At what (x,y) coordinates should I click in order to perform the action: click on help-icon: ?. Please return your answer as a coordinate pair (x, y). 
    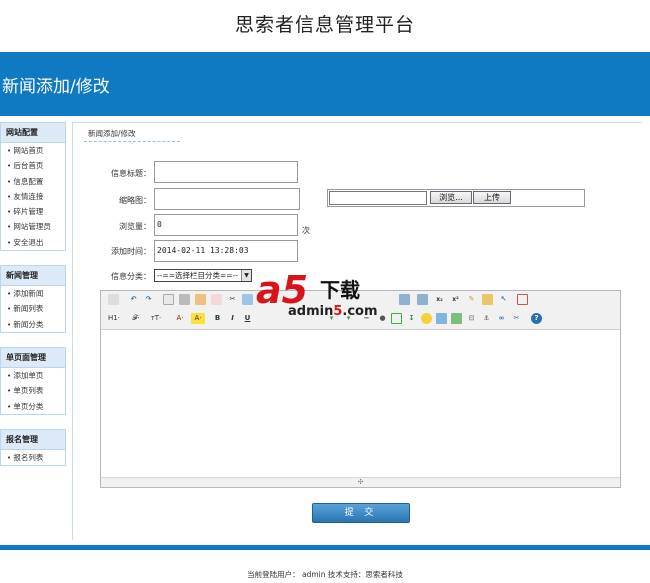
    Looking at the image, I should click on (536, 318).